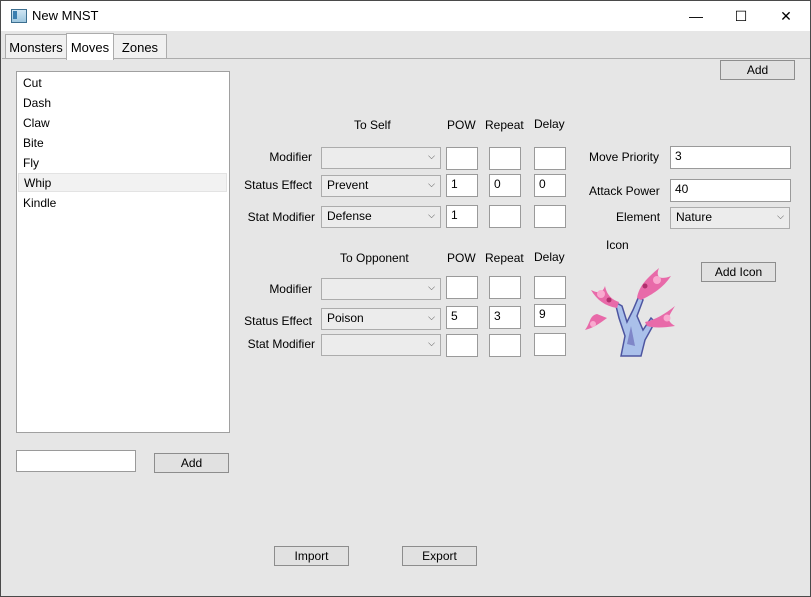 This screenshot has height=597, width=811. I want to click on opponent-status-effect-value: Poison, so click(345, 318).